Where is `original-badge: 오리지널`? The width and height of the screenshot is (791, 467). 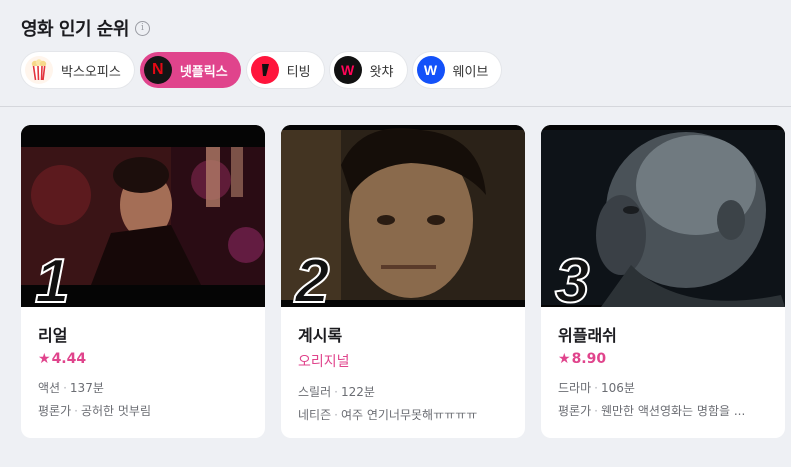
original-badge: 오리지널 is located at coordinates (324, 362).